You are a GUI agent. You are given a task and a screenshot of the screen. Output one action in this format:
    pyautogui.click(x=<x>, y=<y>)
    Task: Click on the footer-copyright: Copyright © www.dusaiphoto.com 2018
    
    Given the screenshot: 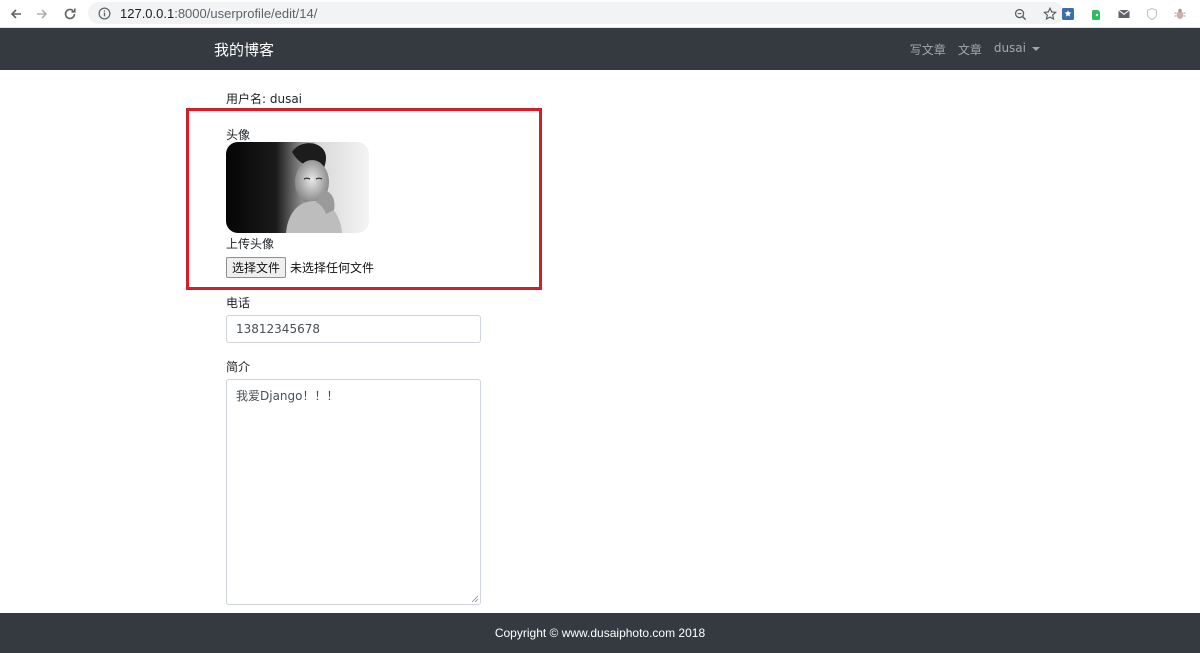 What is the action you would take?
    pyautogui.click(x=600, y=633)
    